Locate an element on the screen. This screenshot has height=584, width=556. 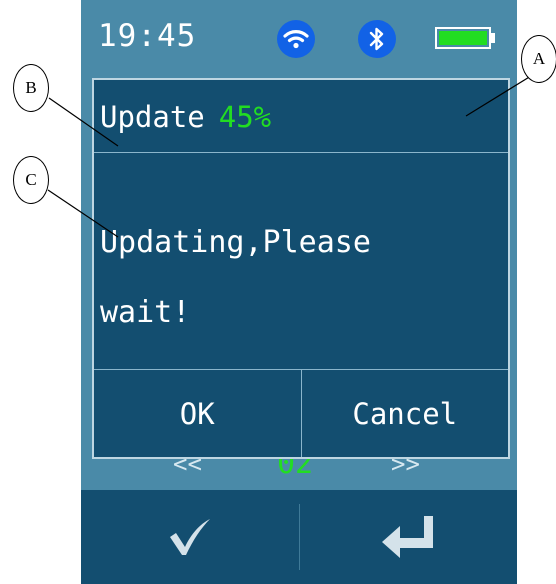
callout-c: C is located at coordinates (31, 180).